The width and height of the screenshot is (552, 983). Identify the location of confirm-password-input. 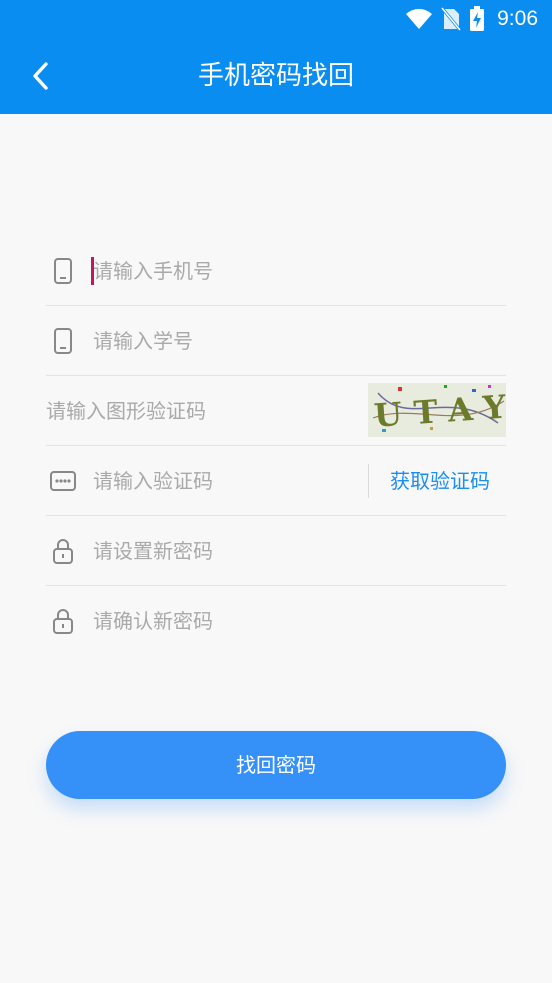
(223, 621).